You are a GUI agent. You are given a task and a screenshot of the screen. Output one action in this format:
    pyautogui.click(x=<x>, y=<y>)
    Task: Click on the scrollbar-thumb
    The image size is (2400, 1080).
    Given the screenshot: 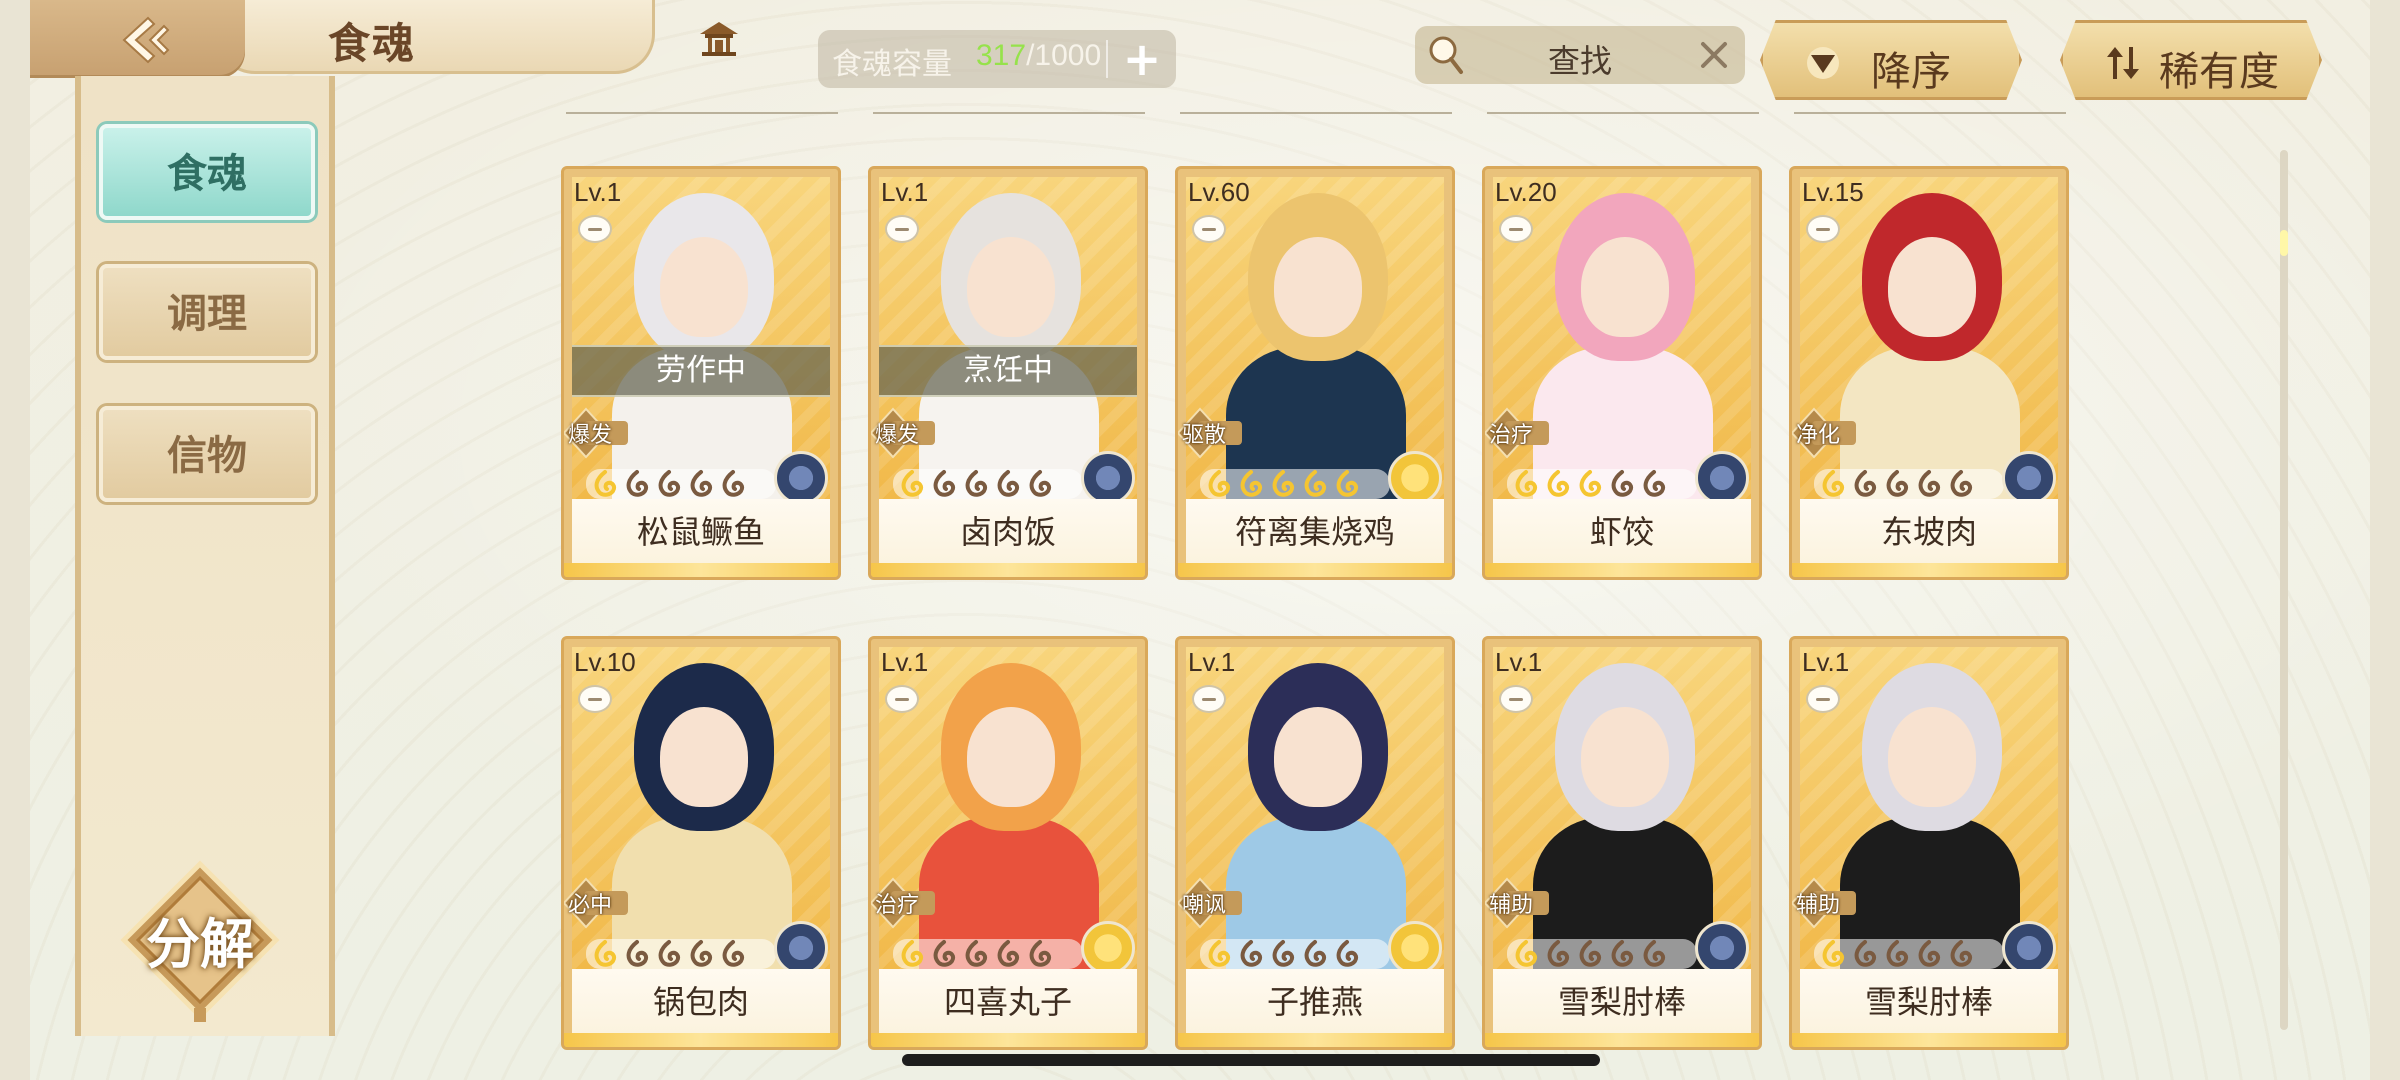 What is the action you would take?
    pyautogui.click(x=2284, y=243)
    